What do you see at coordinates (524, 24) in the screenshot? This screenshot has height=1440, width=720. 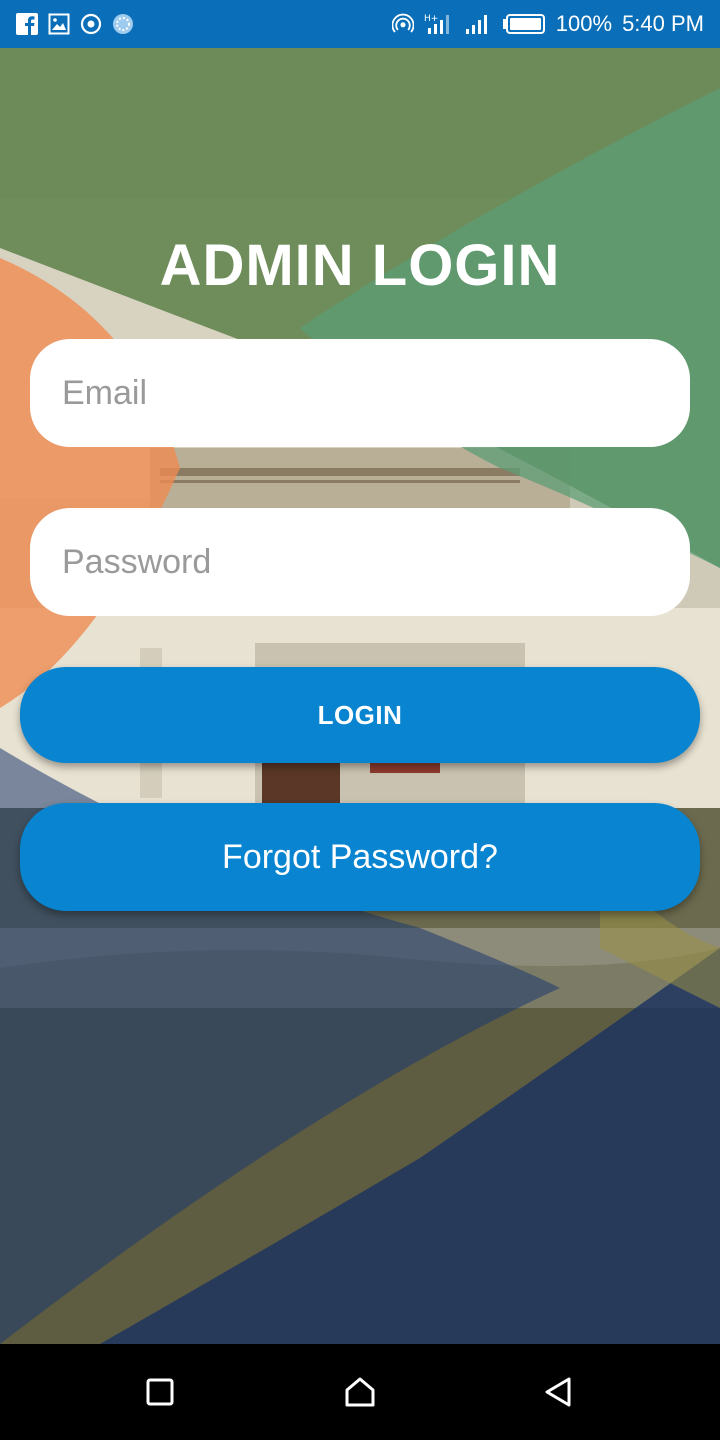 I see `battery-icon` at bounding box center [524, 24].